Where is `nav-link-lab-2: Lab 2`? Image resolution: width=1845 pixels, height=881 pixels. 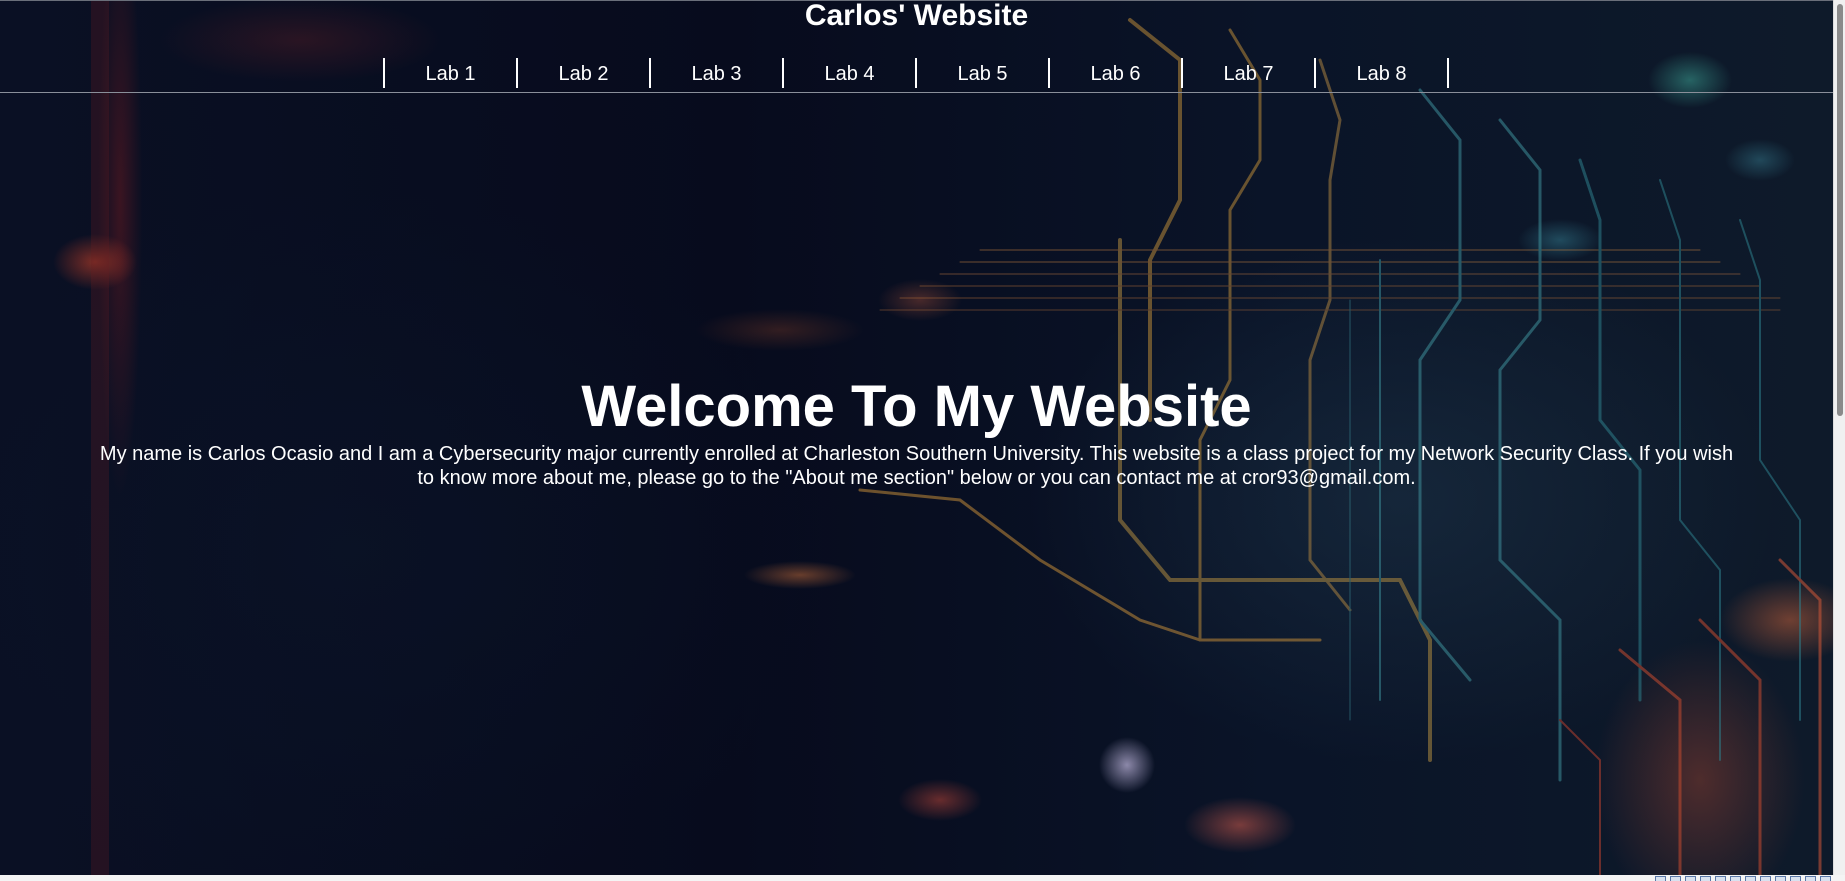
nav-link-lab-2: Lab 2 is located at coordinates (584, 73).